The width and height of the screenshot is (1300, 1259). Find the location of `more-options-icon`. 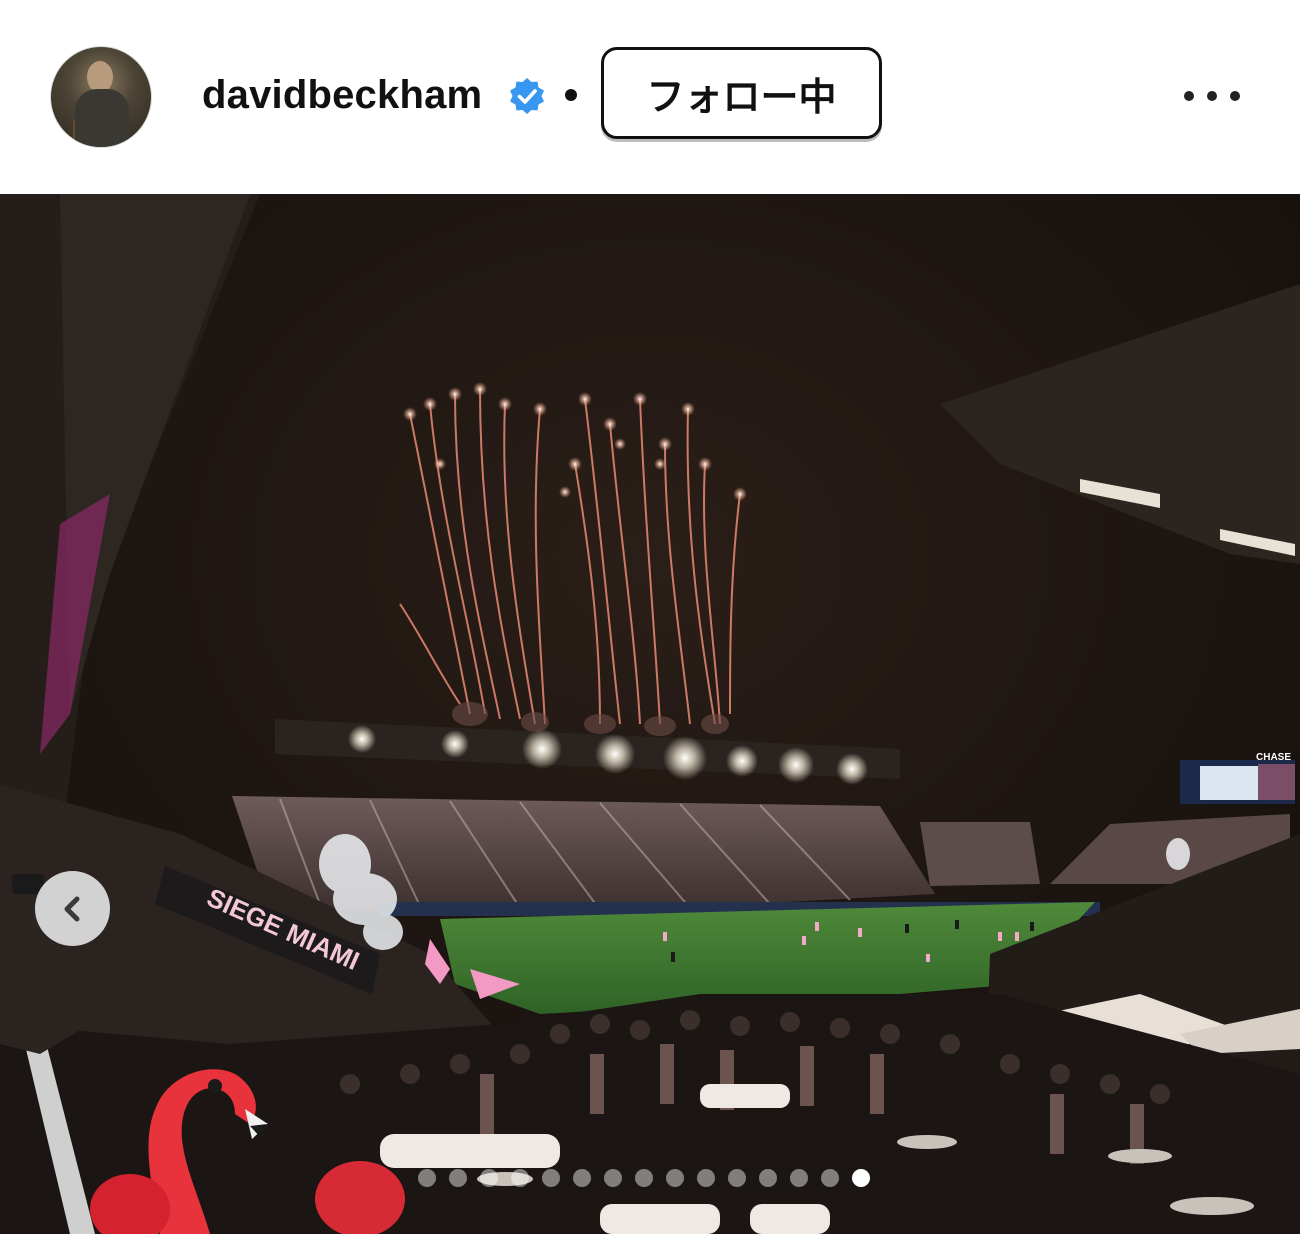

more-options-icon is located at coordinates (1212, 96).